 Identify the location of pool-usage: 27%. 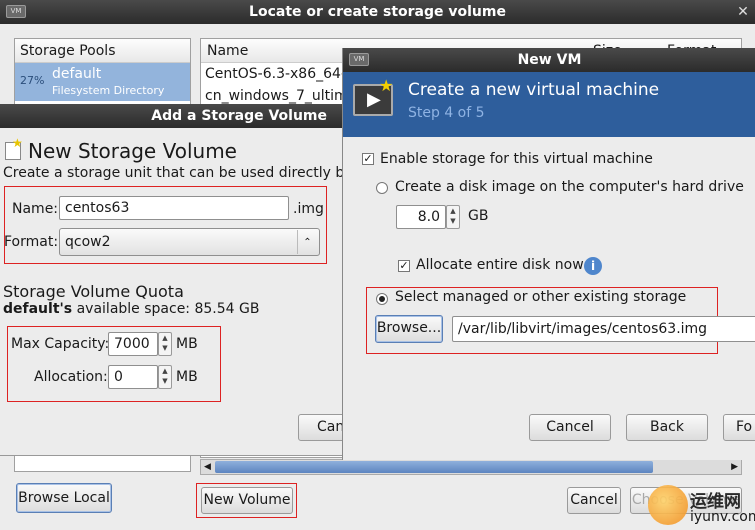
(32, 80).